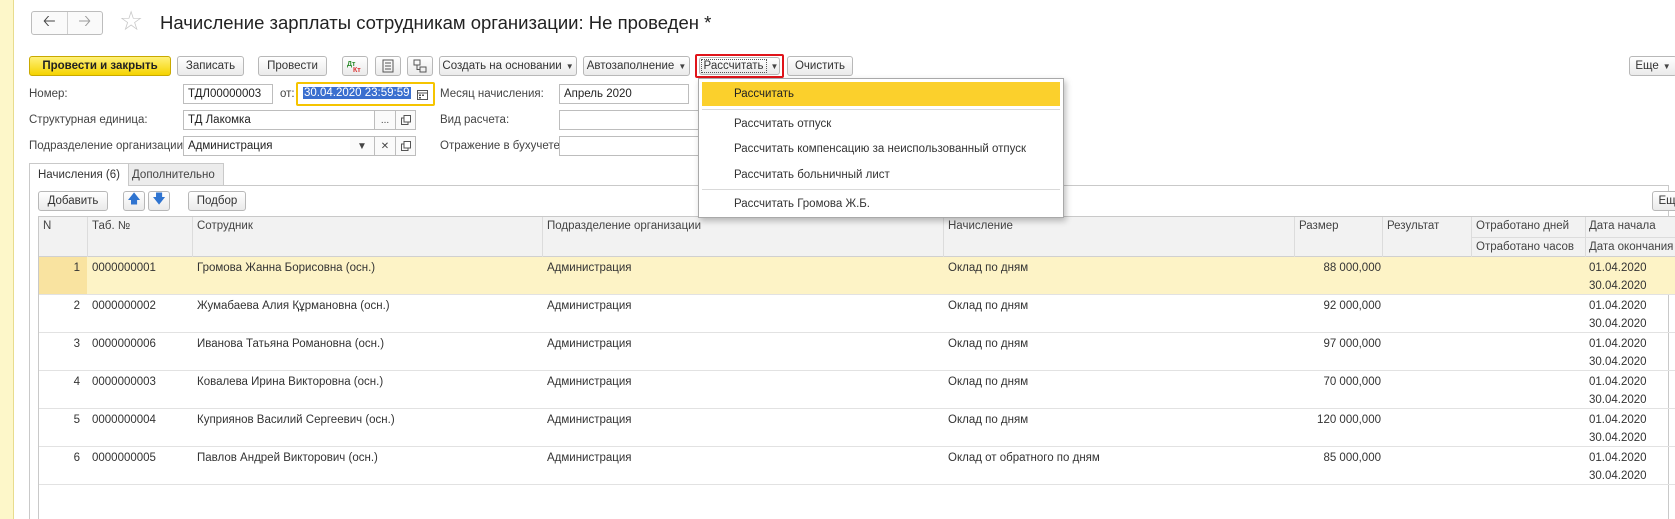 This screenshot has height=519, width=1675. Describe the element at coordinates (124, 420) in the screenshot. I see `row-tab-number: 0000000004` at that location.